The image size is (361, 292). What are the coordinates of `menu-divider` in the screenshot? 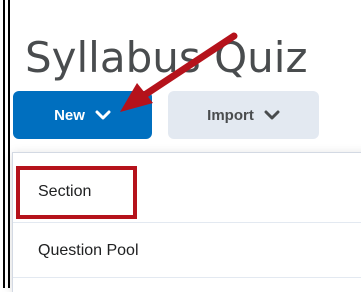 It's located at (187, 277).